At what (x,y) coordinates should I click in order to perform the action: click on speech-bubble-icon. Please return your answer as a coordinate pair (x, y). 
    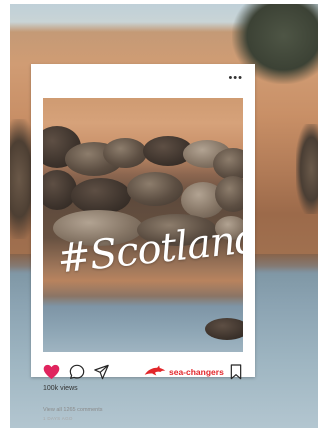
    Looking at the image, I should click on (77, 371).